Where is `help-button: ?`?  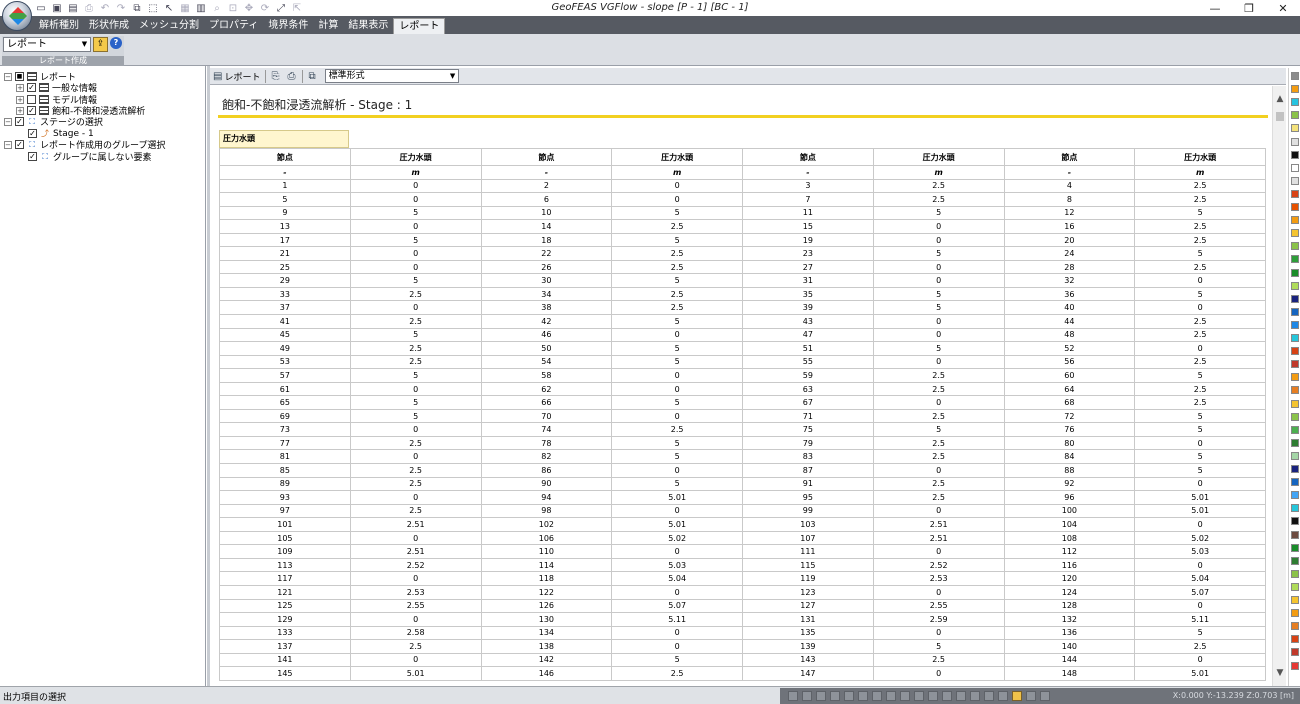 help-button: ? is located at coordinates (116, 43).